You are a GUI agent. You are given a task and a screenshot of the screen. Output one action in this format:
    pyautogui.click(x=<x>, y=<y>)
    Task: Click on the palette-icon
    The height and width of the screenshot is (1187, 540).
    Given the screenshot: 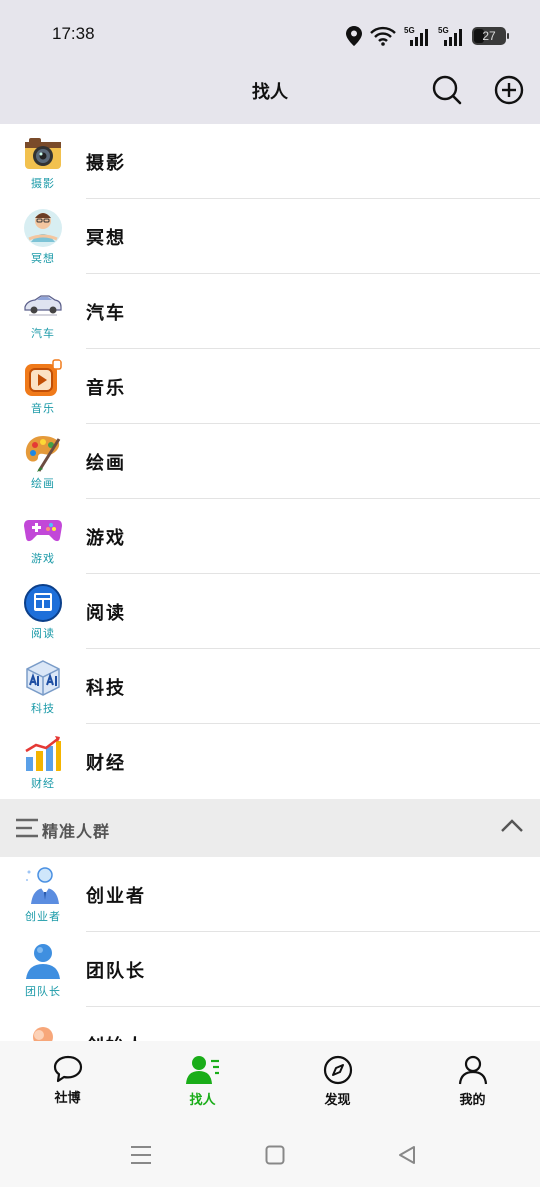 What is the action you would take?
    pyautogui.click(x=43, y=453)
    